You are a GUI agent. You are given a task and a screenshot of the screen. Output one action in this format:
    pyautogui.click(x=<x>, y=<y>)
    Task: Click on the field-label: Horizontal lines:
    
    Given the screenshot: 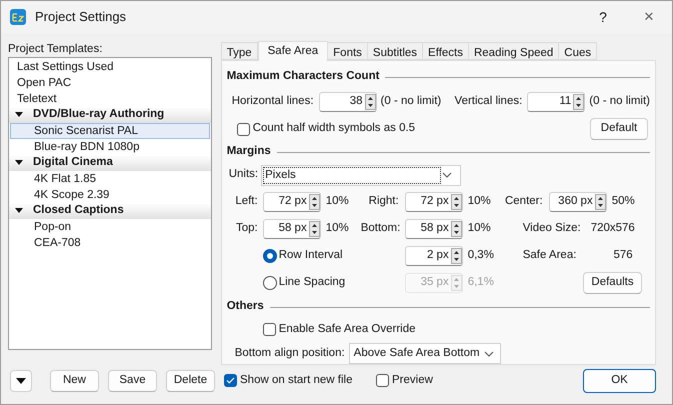 What is the action you would take?
    pyautogui.click(x=273, y=102)
    